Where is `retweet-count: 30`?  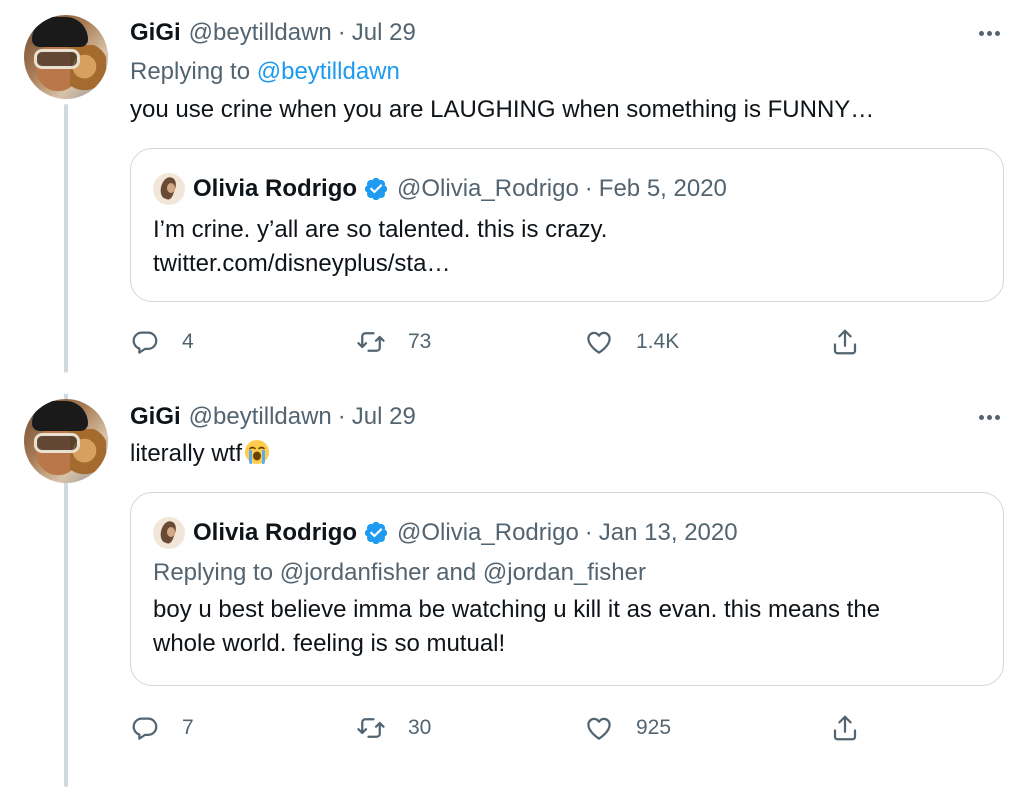
retweet-count: 30 is located at coordinates (420, 727).